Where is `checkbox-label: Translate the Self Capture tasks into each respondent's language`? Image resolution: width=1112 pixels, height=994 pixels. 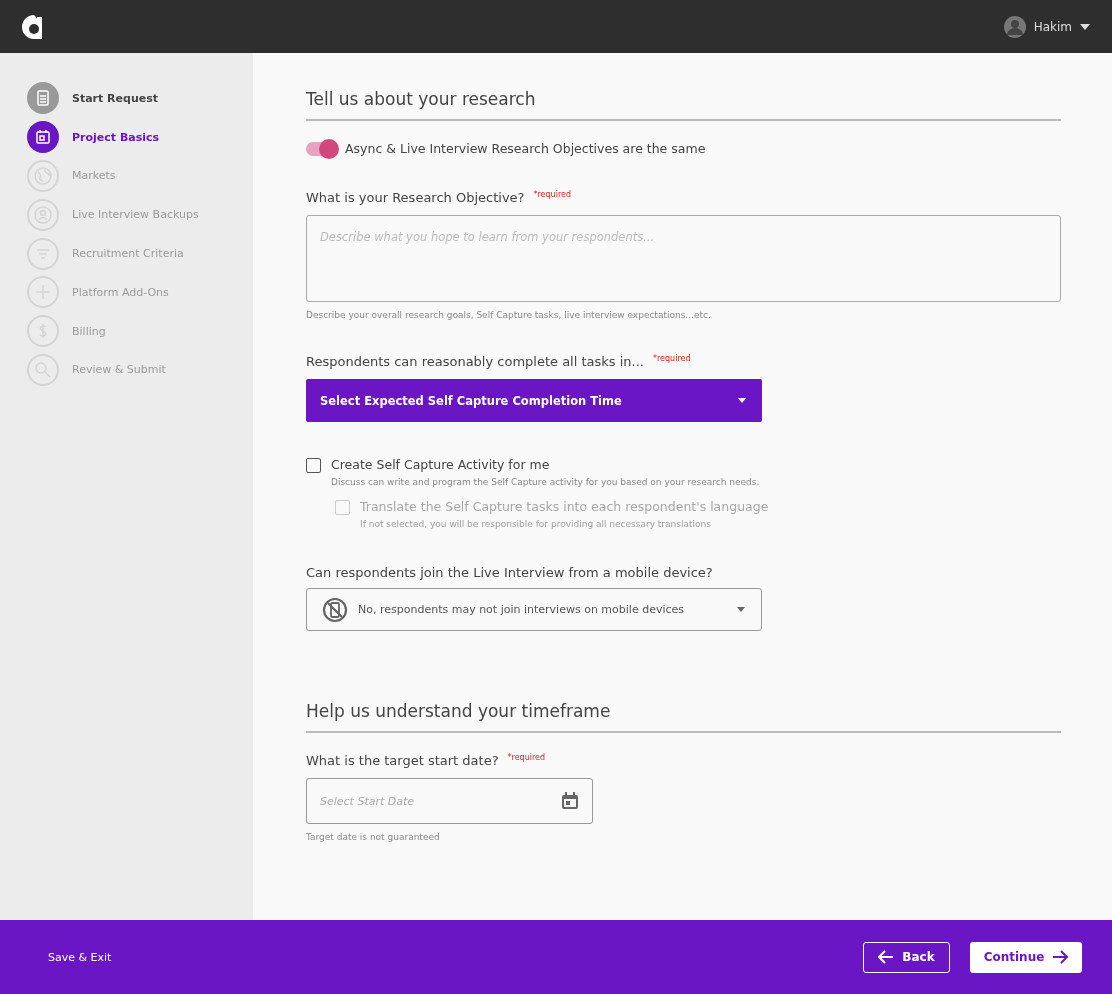 checkbox-label: Translate the Self Capture tasks into each respondent's language is located at coordinates (564, 506).